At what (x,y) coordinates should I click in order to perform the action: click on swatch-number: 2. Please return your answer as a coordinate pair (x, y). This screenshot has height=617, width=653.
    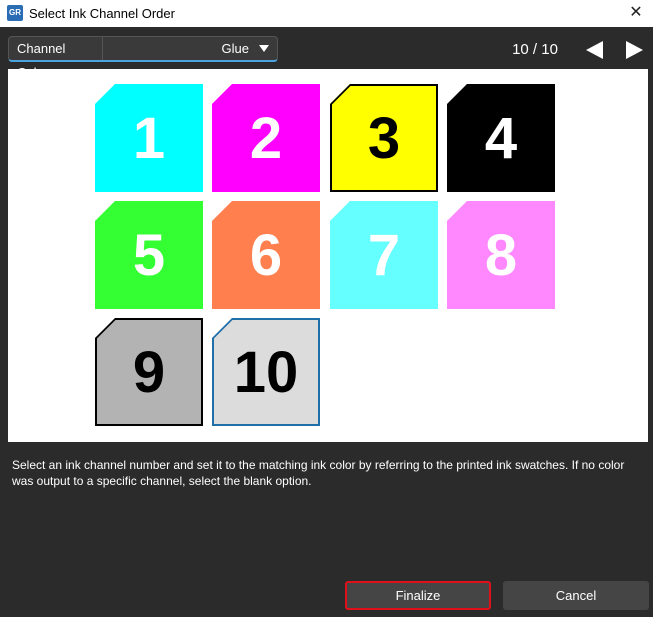
    Looking at the image, I should click on (266, 138).